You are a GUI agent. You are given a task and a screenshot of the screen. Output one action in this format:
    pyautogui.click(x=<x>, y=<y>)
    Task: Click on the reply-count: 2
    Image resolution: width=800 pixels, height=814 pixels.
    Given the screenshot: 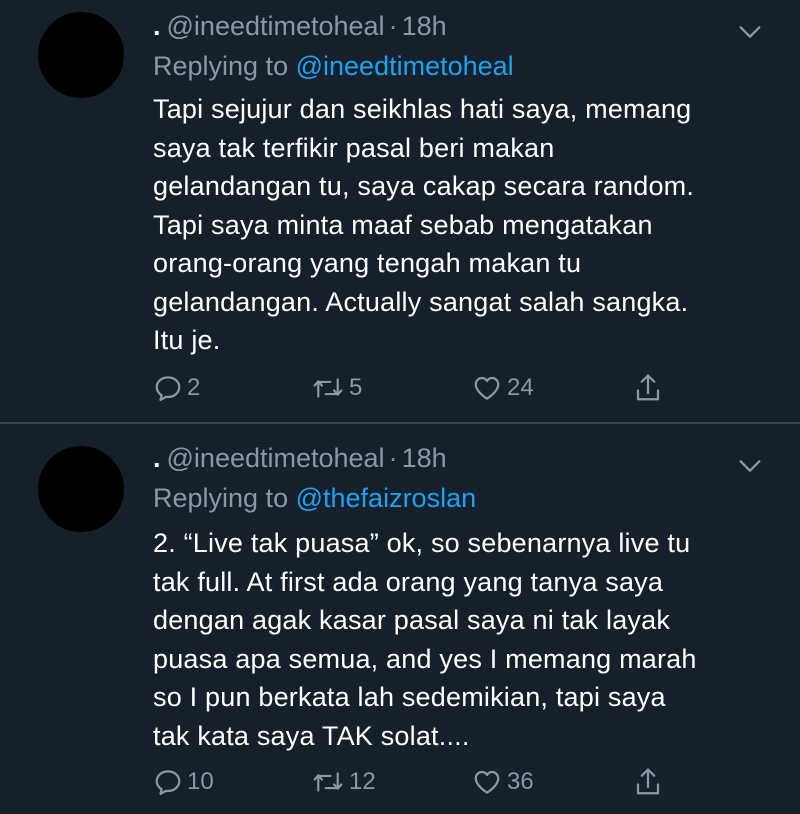 What is the action you would take?
    pyautogui.click(x=194, y=387)
    